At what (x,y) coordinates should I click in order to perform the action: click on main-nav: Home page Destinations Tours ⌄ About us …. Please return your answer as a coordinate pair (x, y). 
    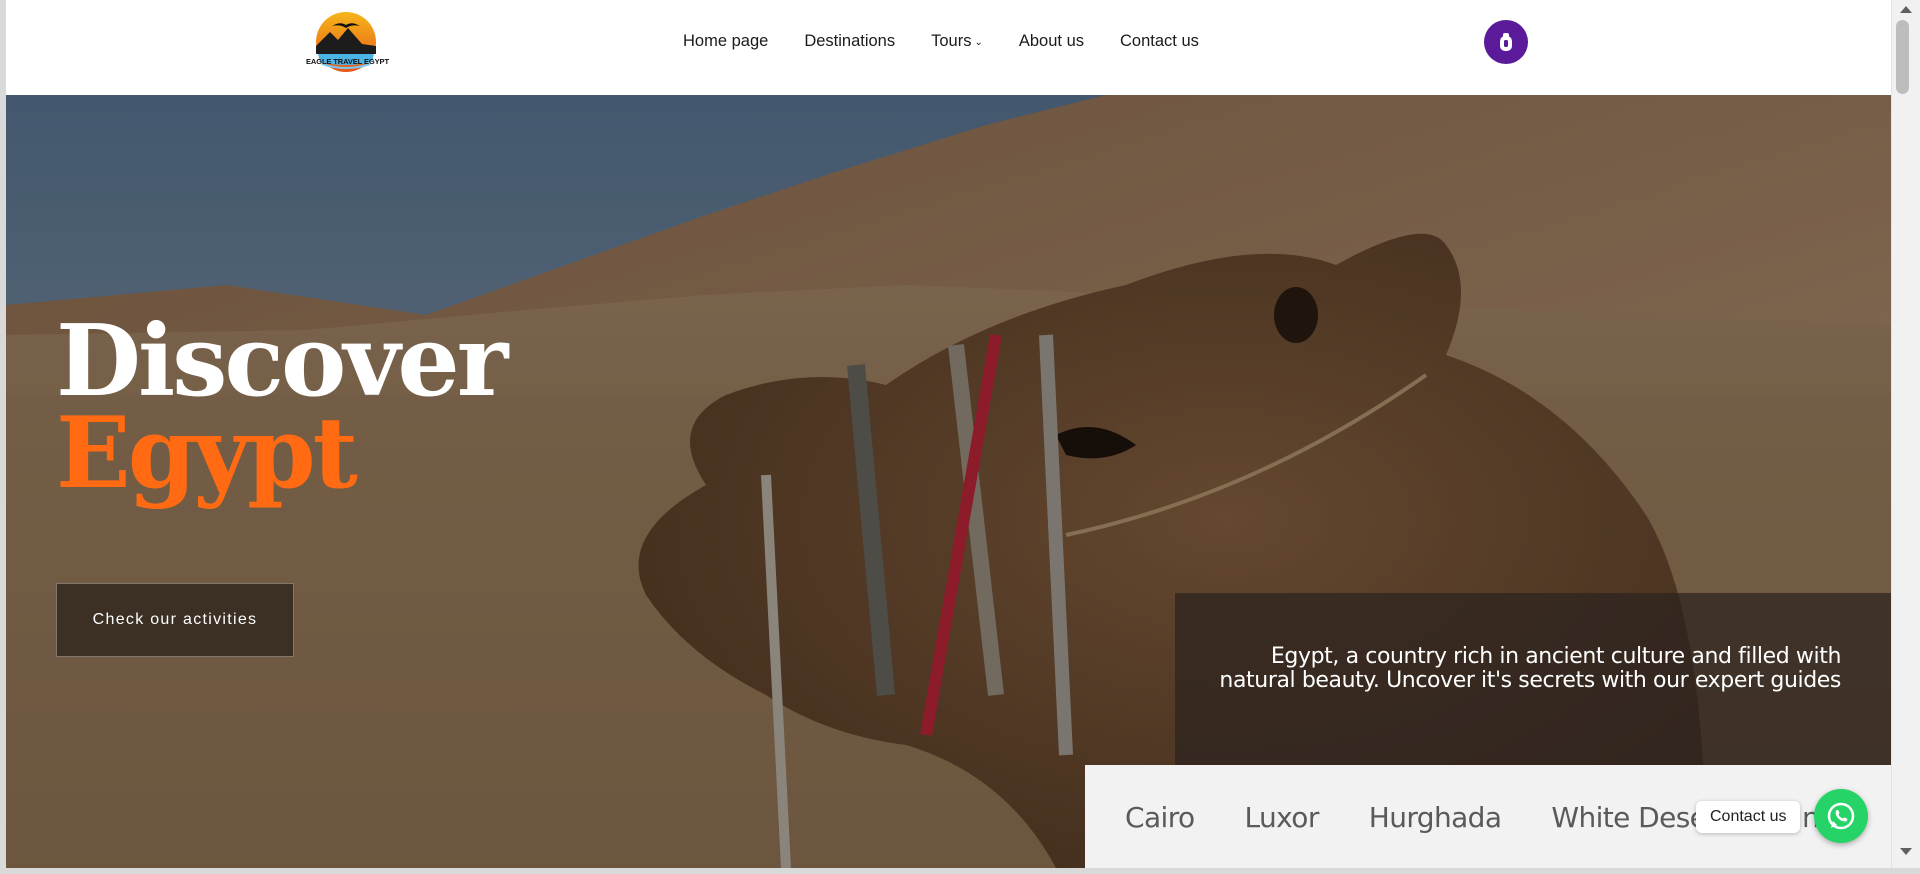
    Looking at the image, I should click on (959, 41).